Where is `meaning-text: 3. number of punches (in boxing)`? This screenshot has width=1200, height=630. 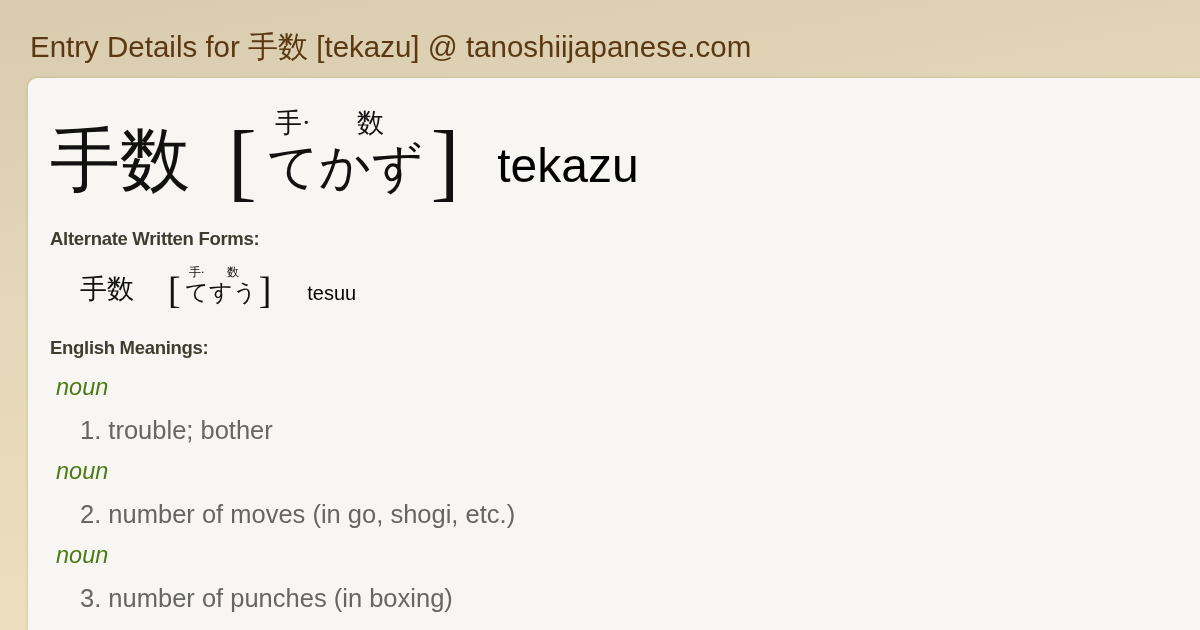 meaning-text: 3. number of punches (in boxing) is located at coordinates (266, 599).